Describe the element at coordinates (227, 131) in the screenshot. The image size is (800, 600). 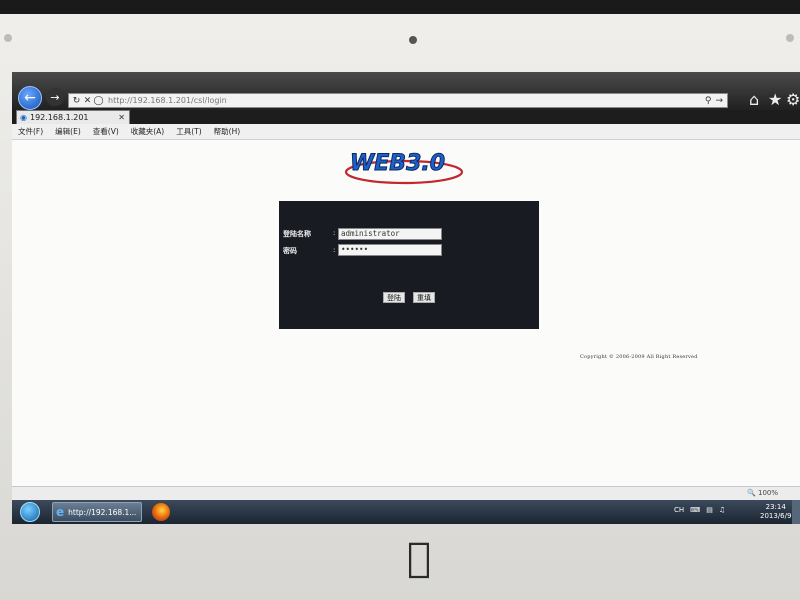
I see `menu-help: 帮助(H)` at that location.